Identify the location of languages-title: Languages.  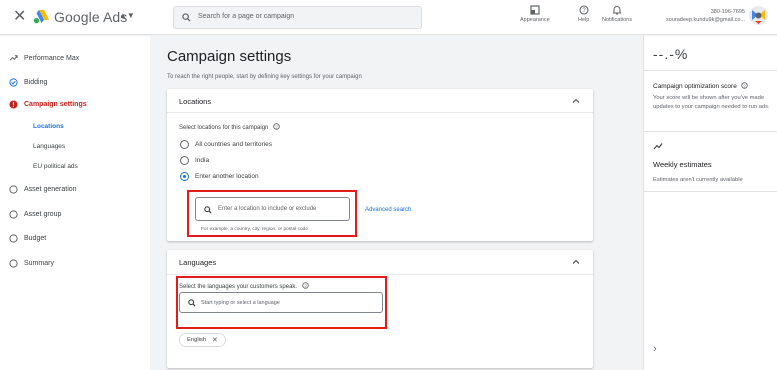
(198, 262).